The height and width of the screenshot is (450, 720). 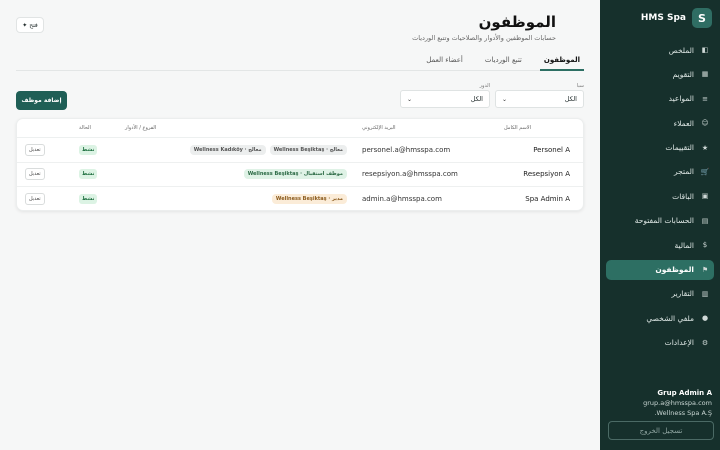 What do you see at coordinates (705, 98) in the screenshot?
I see `list-icon: ≡` at bounding box center [705, 98].